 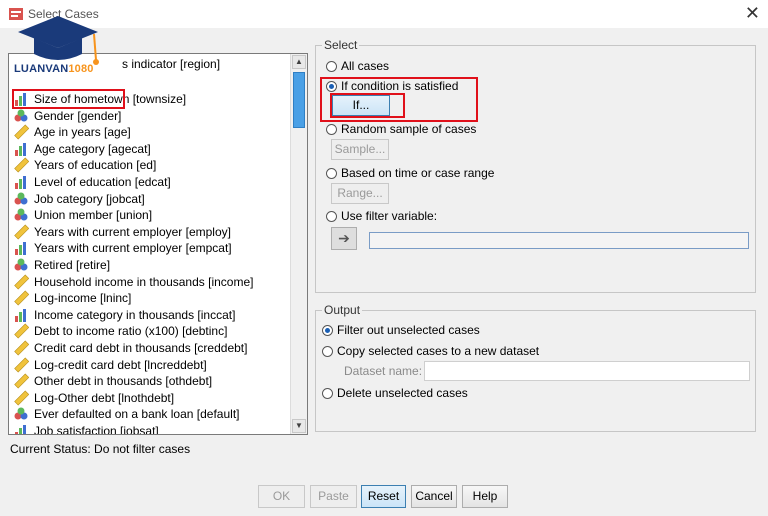 I want to click on delete-unselected-label: Delete unselected cases, so click(x=402, y=393).